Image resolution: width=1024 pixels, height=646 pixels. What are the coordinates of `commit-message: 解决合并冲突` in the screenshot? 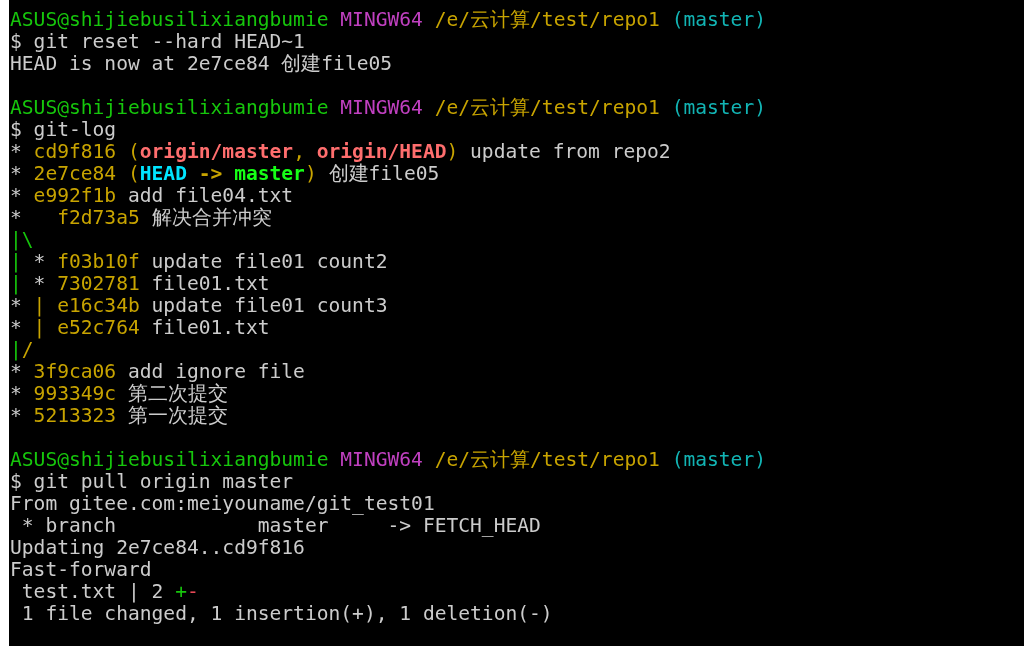 It's located at (211, 217).